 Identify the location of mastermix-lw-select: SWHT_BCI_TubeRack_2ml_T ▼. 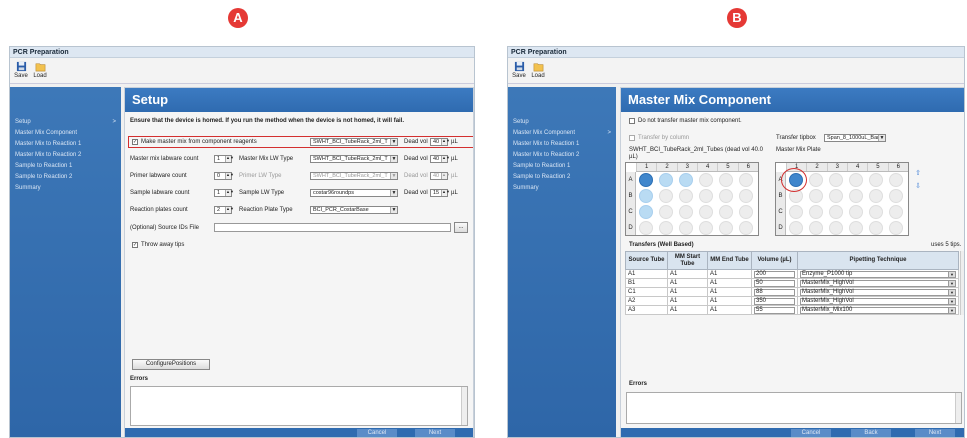
(354, 159).